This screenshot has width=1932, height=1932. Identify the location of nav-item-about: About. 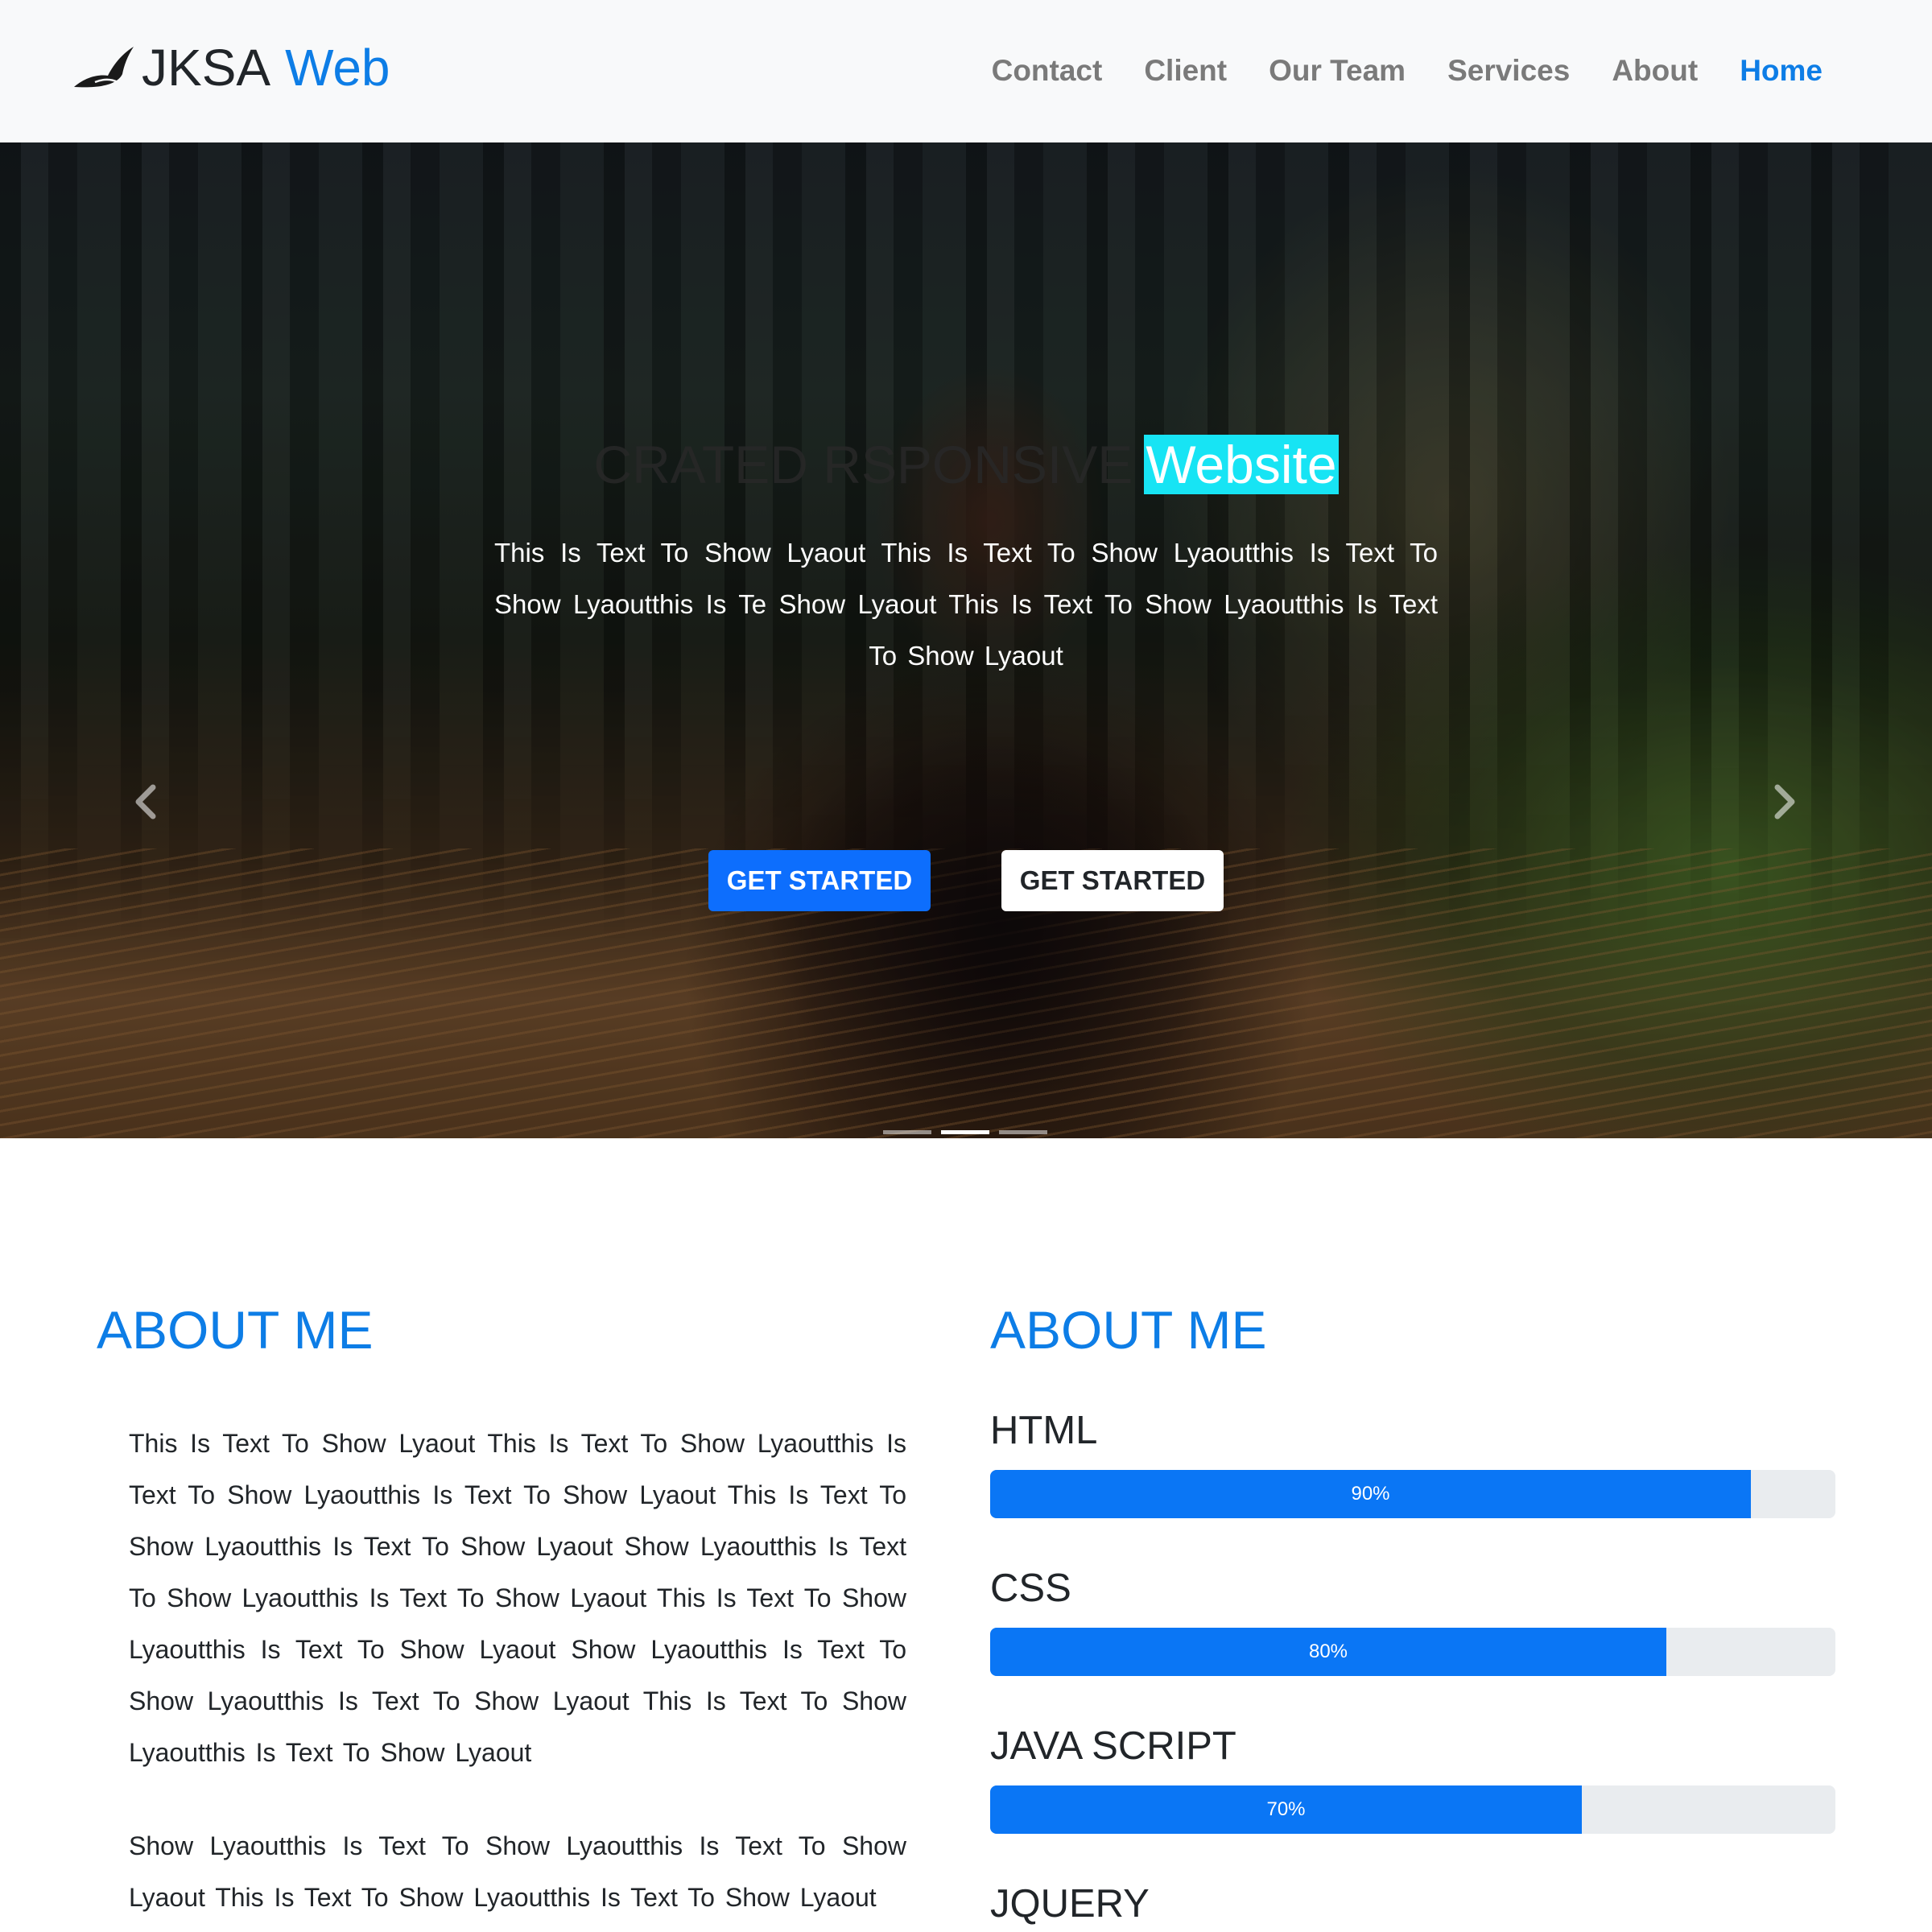
(1655, 71).